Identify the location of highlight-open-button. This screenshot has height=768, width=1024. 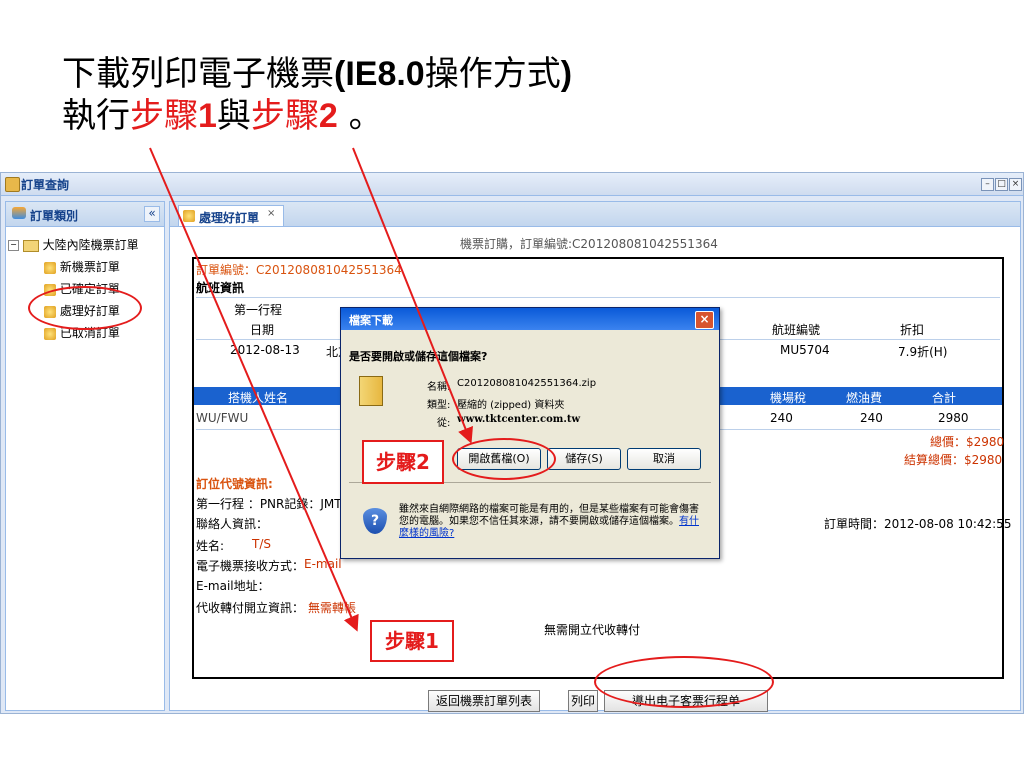
(504, 459).